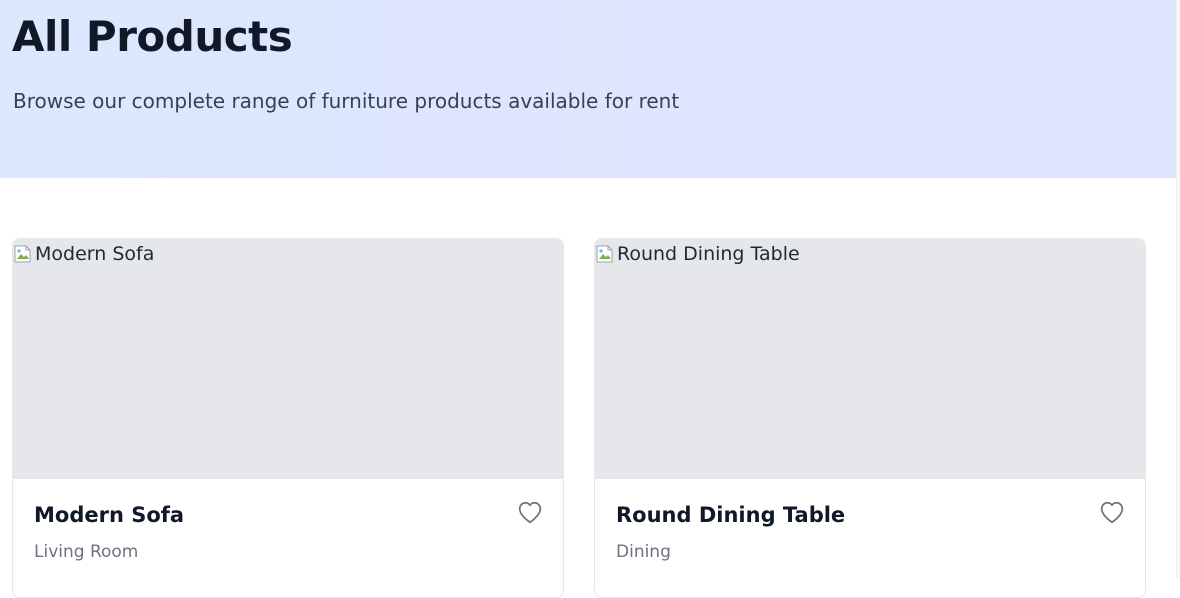 This screenshot has width=1180, height=598. Describe the element at coordinates (109, 515) in the screenshot. I see `product-name: Modern Sofa` at that location.